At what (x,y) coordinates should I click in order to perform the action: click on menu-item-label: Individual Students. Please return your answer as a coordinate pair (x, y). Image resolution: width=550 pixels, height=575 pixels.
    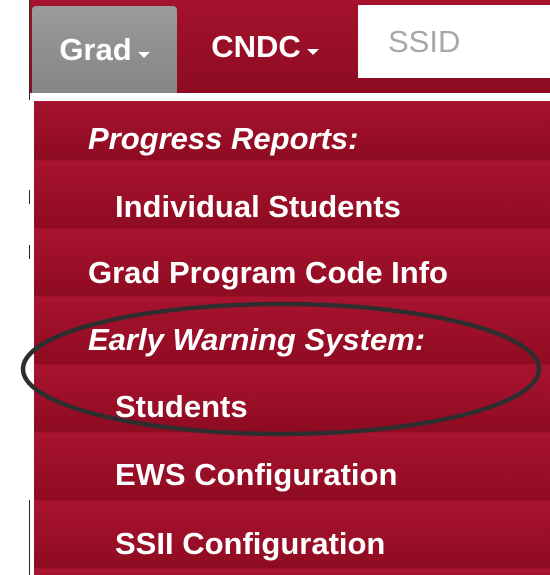
    Looking at the image, I should click on (258, 206).